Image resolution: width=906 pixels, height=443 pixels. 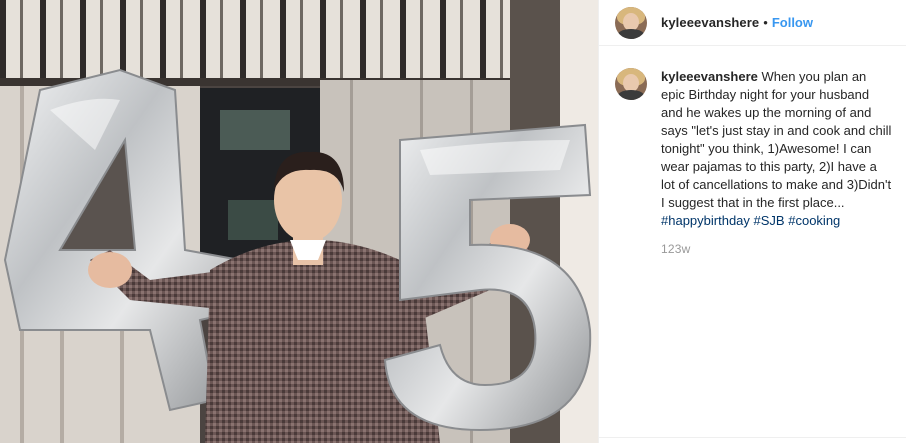 I want to click on post-age: 123w, so click(x=783, y=249).